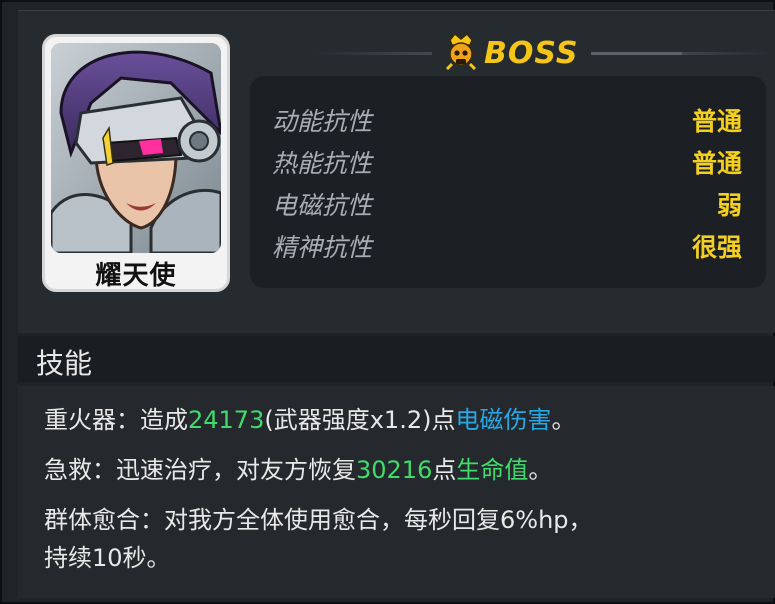 This screenshot has width=775, height=604. Describe the element at coordinates (507, 164) in the screenshot. I see `resistance-row: 热能抗性 普通` at that location.